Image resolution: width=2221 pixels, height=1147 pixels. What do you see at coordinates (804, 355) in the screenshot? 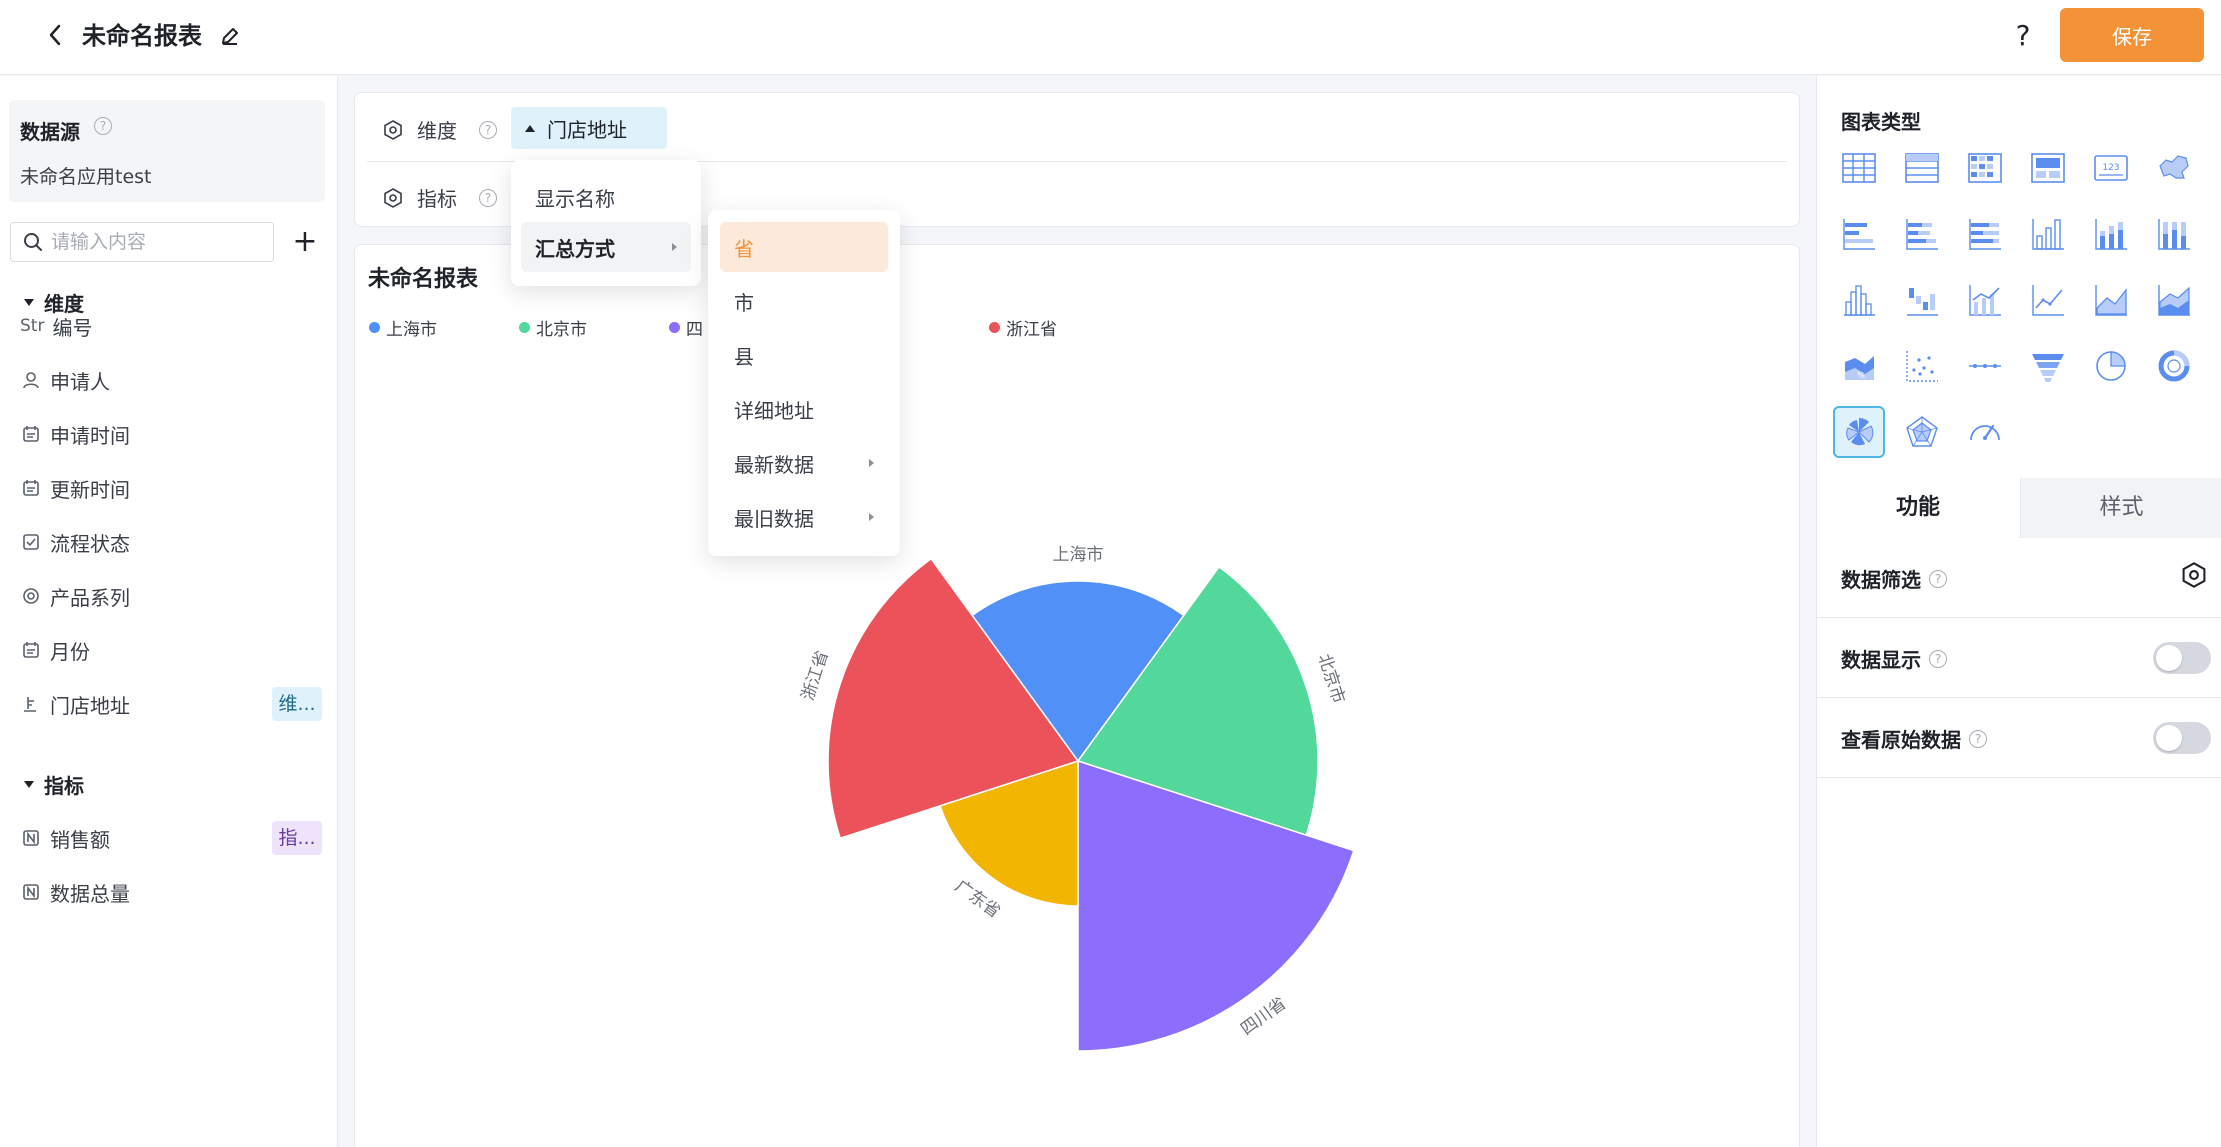
I see `submenu-item-county: 县` at bounding box center [804, 355].